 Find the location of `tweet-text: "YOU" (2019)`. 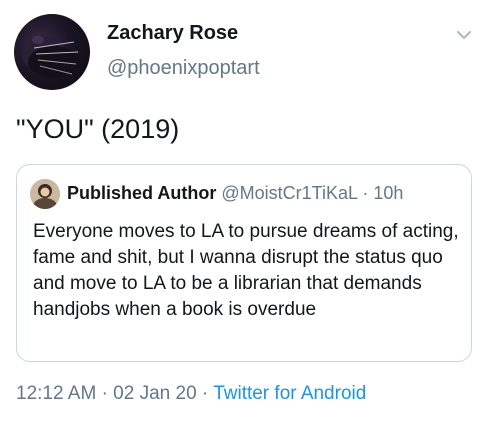

tweet-text: "YOU" (2019) is located at coordinates (98, 129).